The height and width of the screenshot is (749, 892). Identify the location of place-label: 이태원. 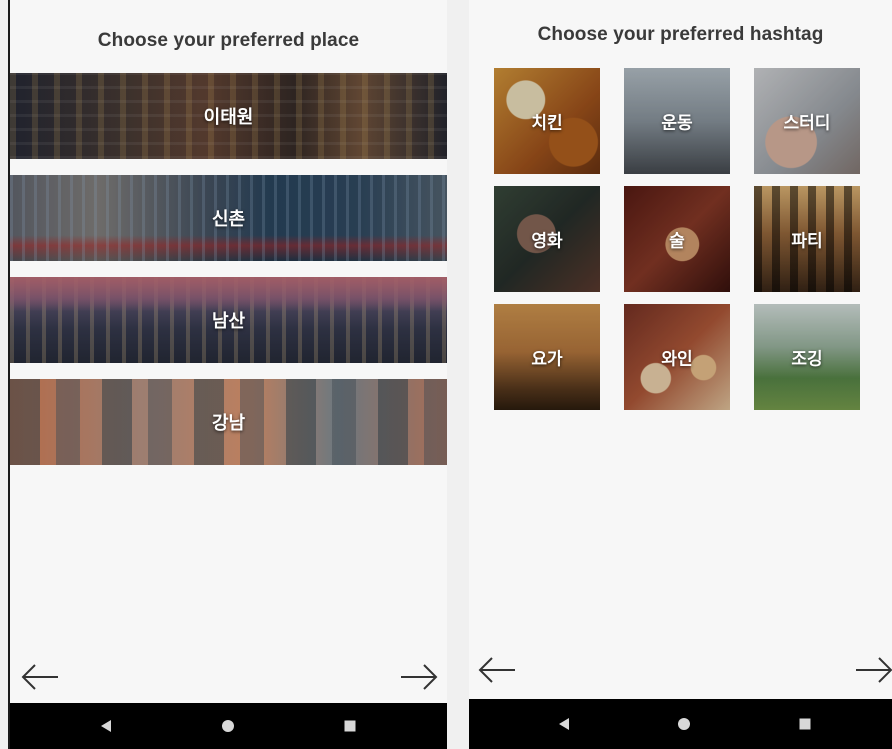
(228, 117).